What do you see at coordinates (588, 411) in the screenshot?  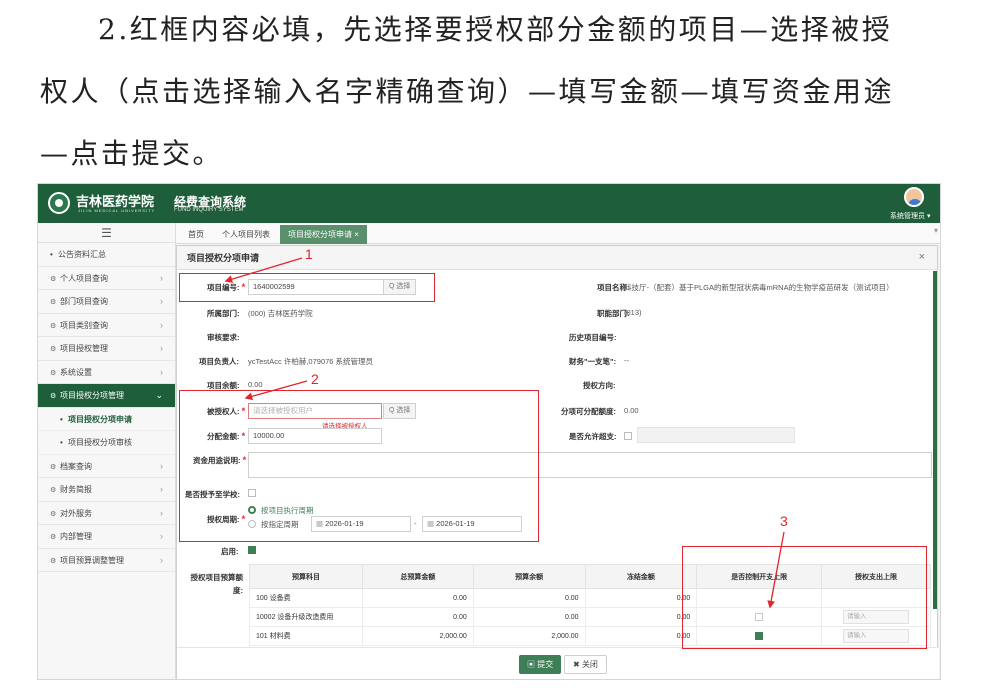 I see `allocatable-label: 分项可分配额度:` at bounding box center [588, 411].